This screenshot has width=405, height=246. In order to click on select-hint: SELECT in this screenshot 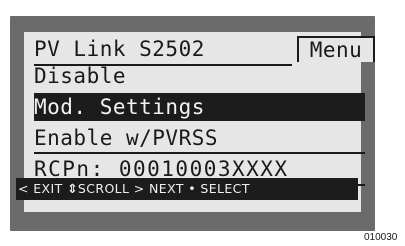, I will do `click(224, 188)`.